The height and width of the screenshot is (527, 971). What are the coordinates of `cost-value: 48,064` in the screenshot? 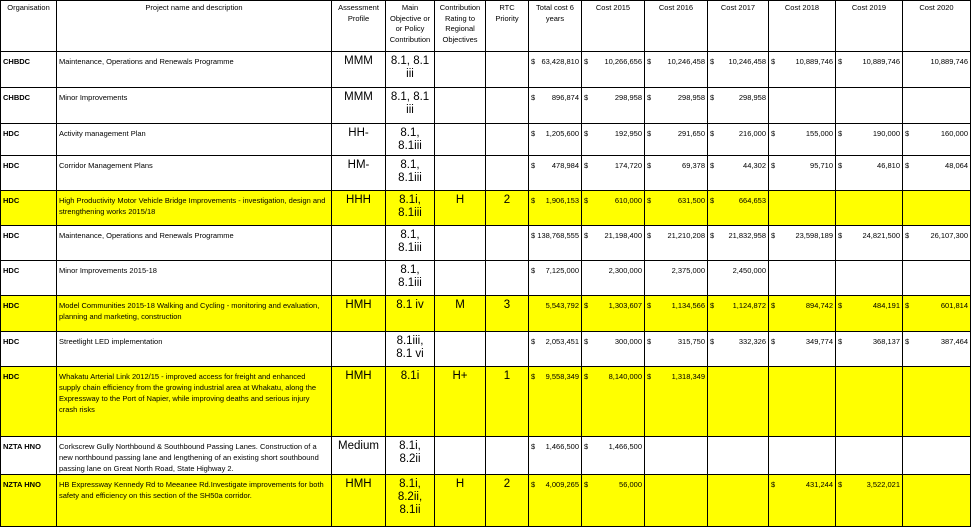 It's located at (956, 165).